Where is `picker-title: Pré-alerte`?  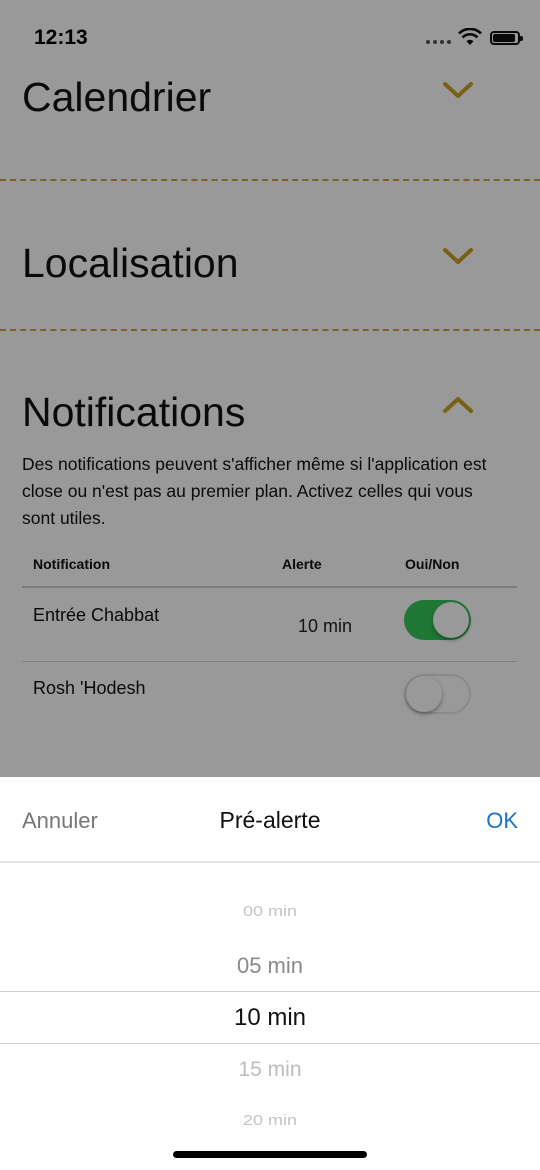
picker-title: Pré-alerte is located at coordinates (270, 820).